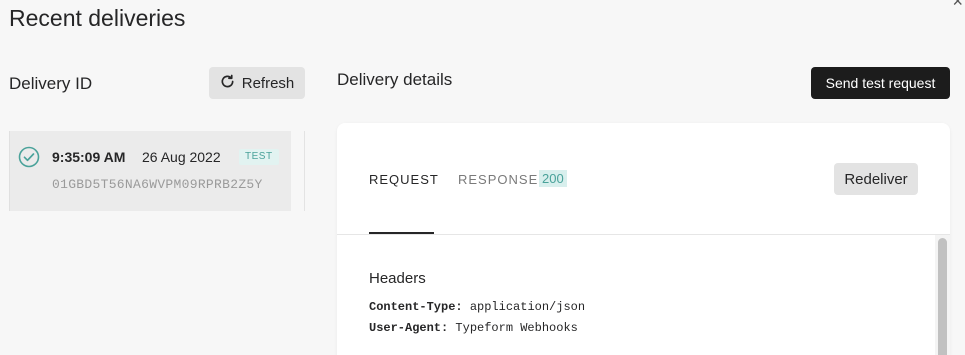 This screenshot has width=965, height=355. What do you see at coordinates (268, 83) in the screenshot?
I see `refresh-label: Refresh` at bounding box center [268, 83].